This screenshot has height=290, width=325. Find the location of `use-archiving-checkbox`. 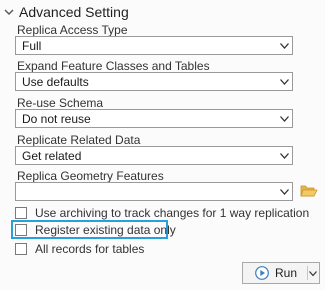

use-archiving-checkbox is located at coordinates (21, 213).